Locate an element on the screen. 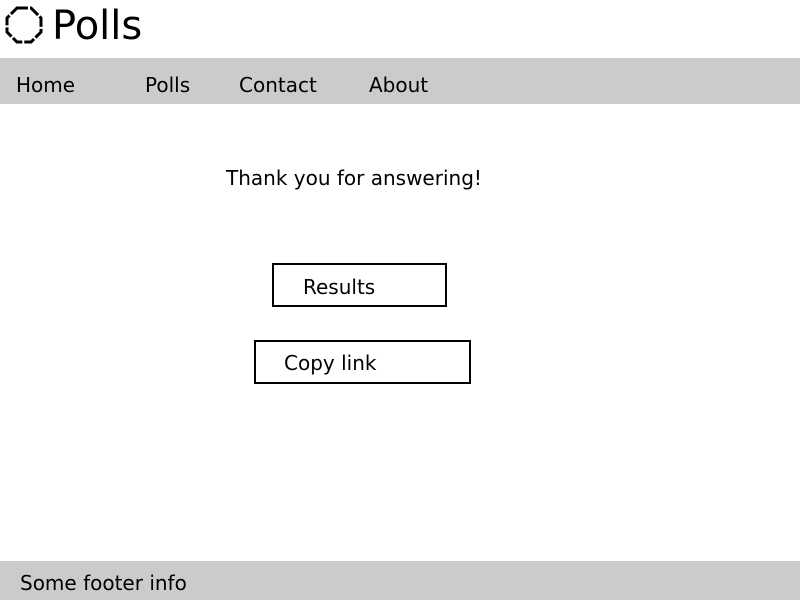 The height and width of the screenshot is (605, 800). results-button: Results is located at coordinates (359, 285).